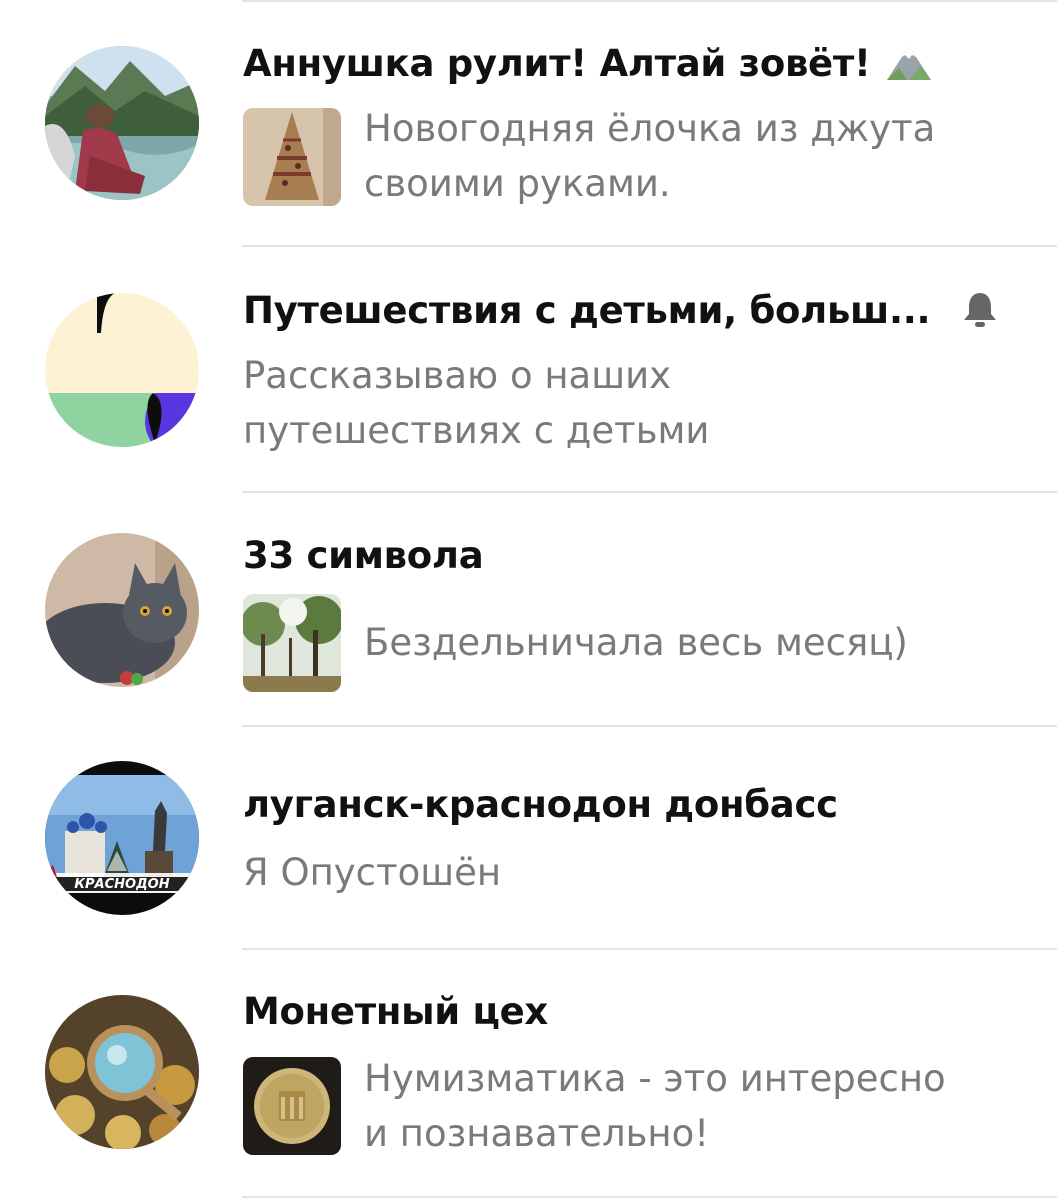 The image size is (1057, 1200). Describe the element at coordinates (363, 555) in the screenshot. I see `channel-title: 33 символа` at that location.